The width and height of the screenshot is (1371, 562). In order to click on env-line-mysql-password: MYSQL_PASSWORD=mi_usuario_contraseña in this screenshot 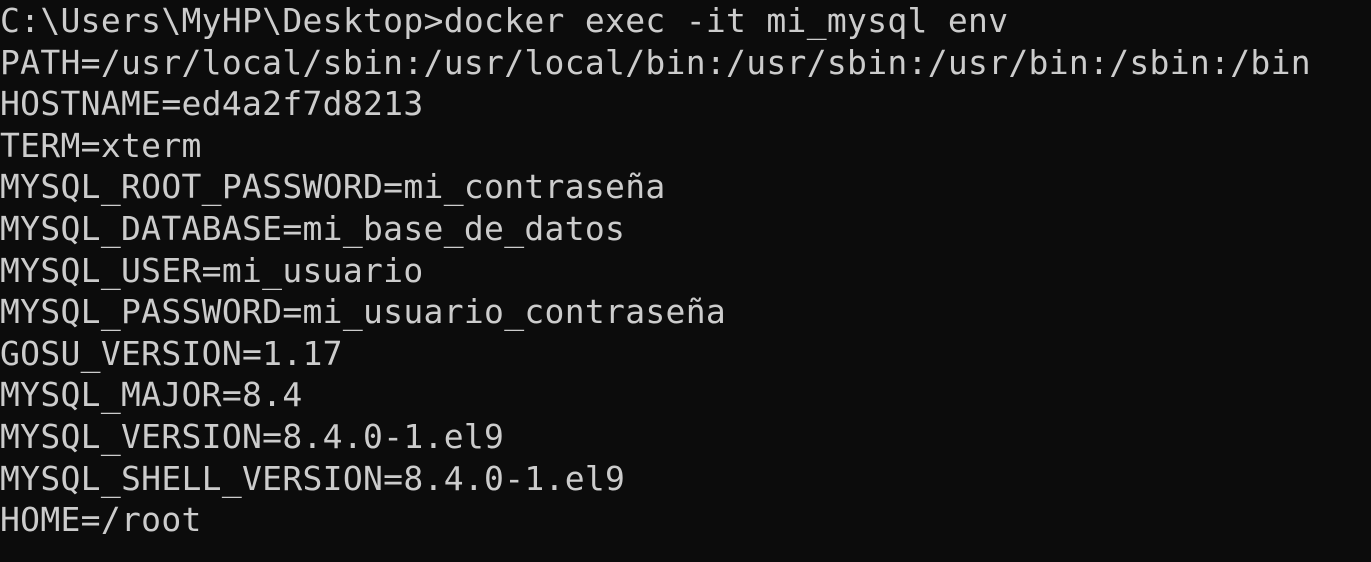, I will do `click(363, 312)`.